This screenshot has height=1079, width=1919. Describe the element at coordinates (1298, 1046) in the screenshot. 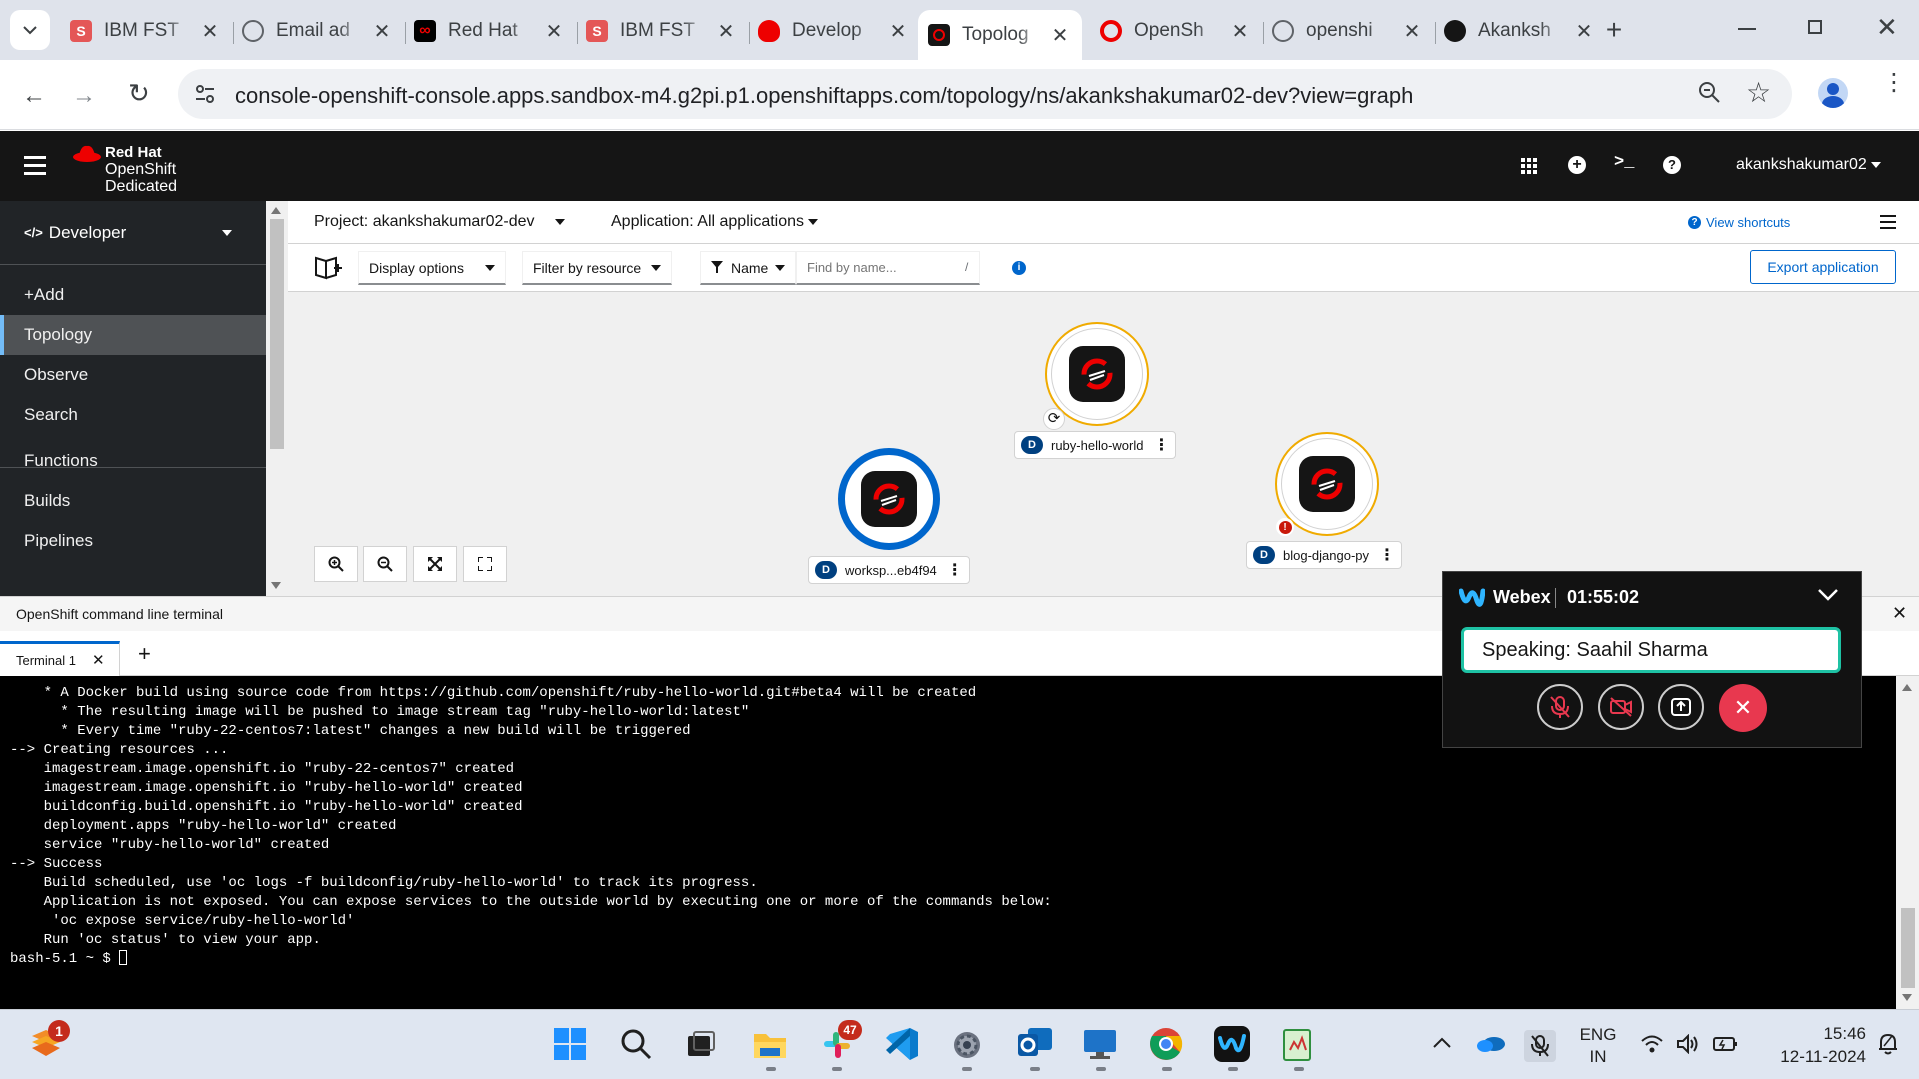

I see `notepad-icon` at that location.